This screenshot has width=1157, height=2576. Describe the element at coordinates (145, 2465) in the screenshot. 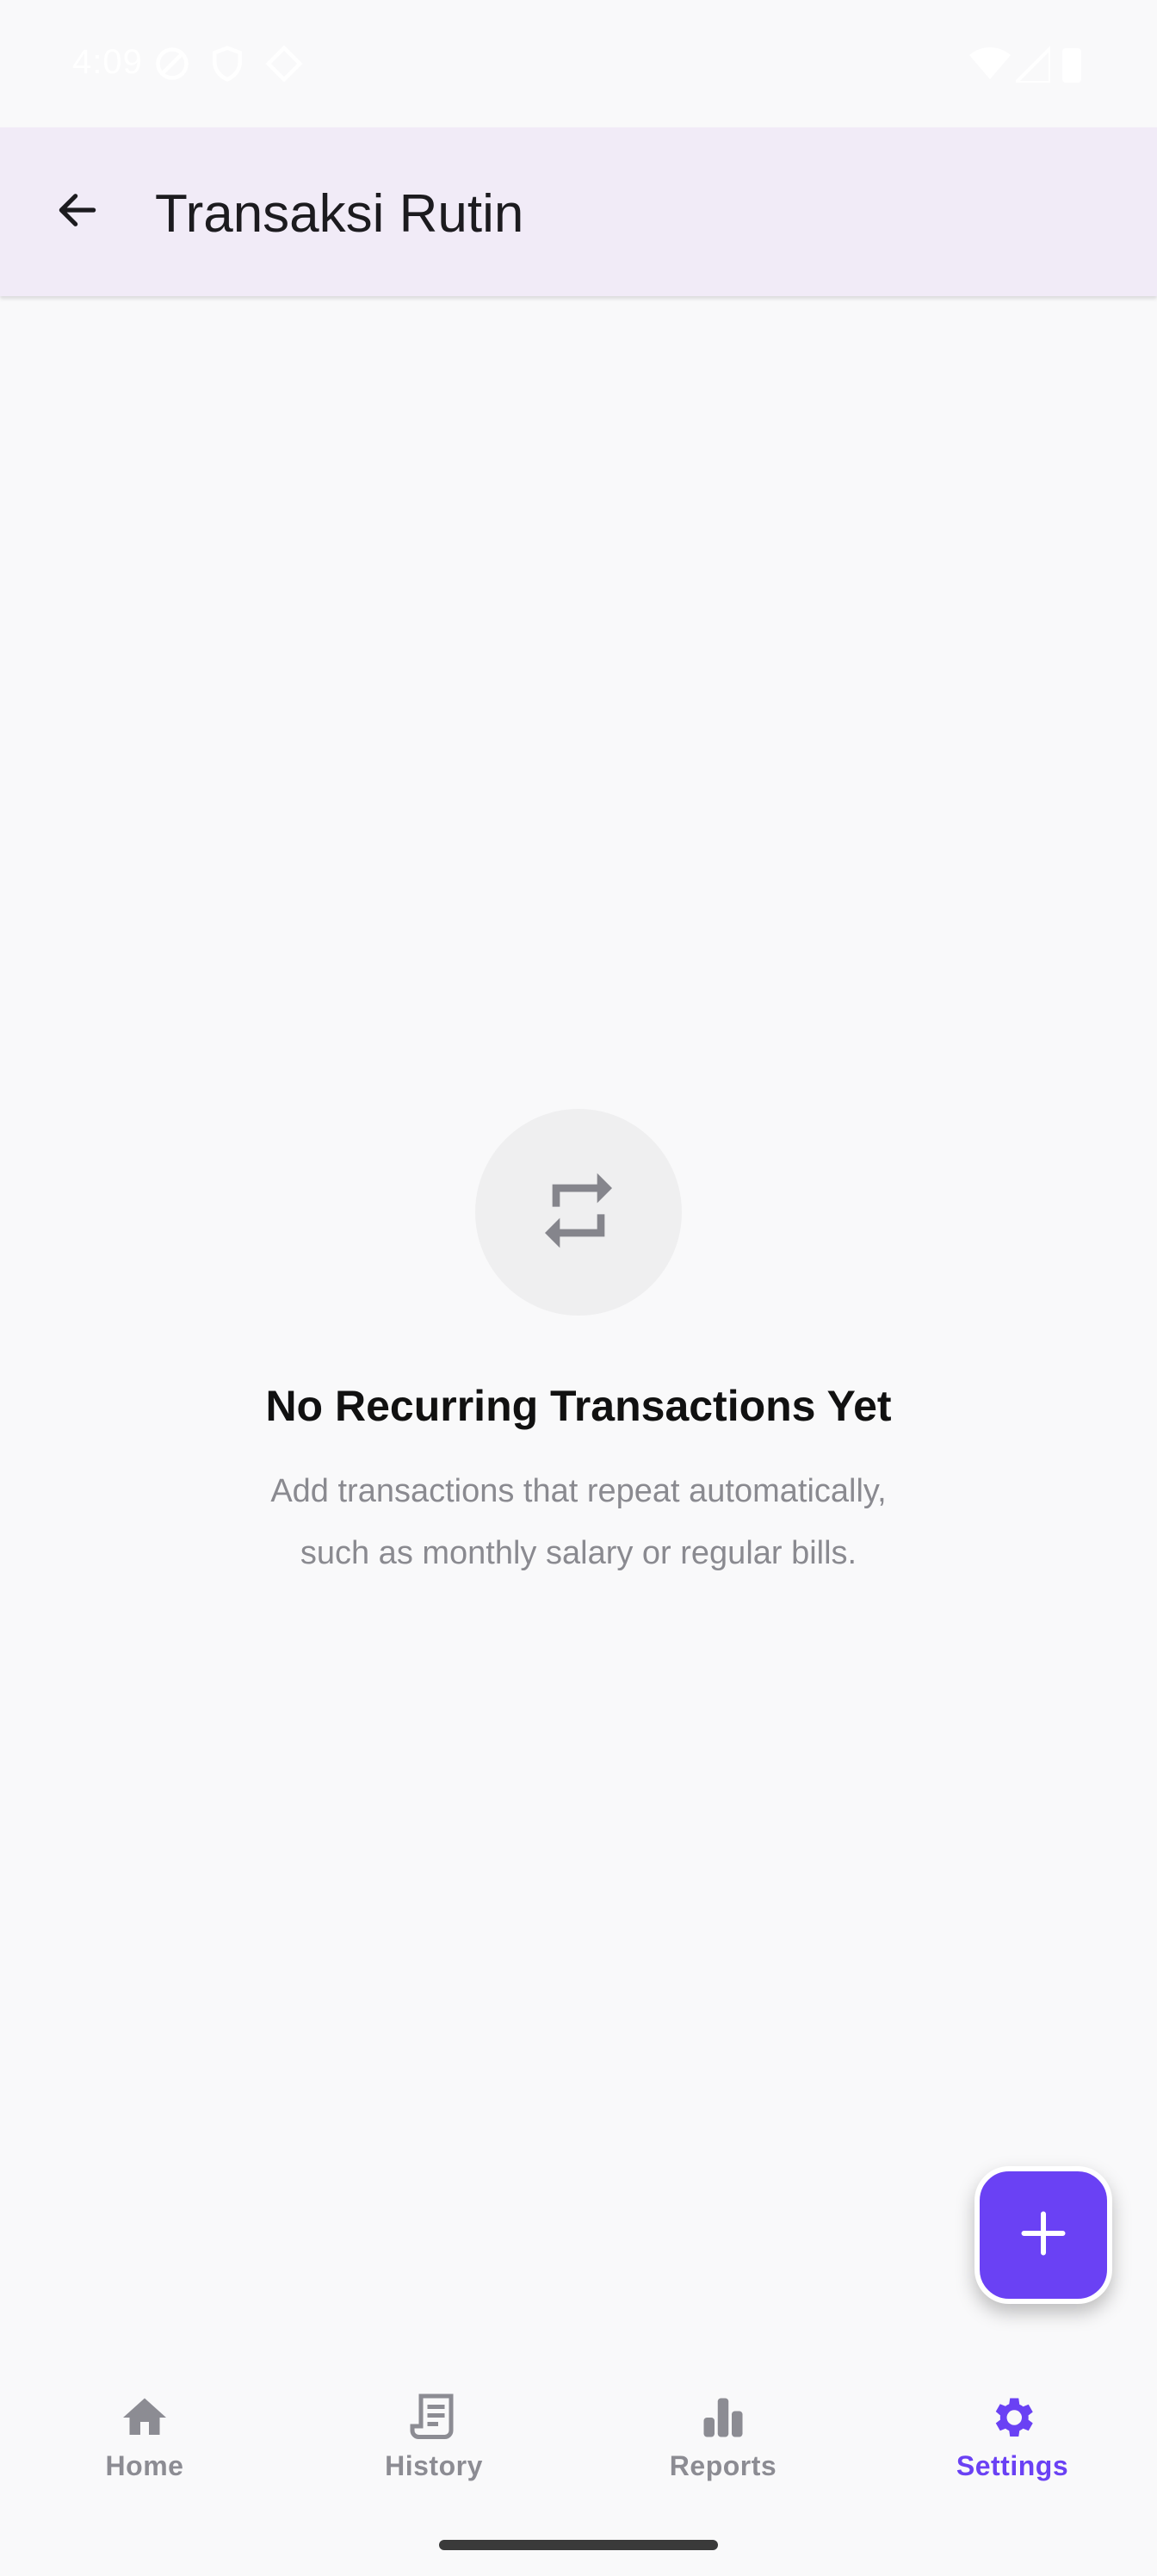

I see `nav-label-home: Home` at that location.